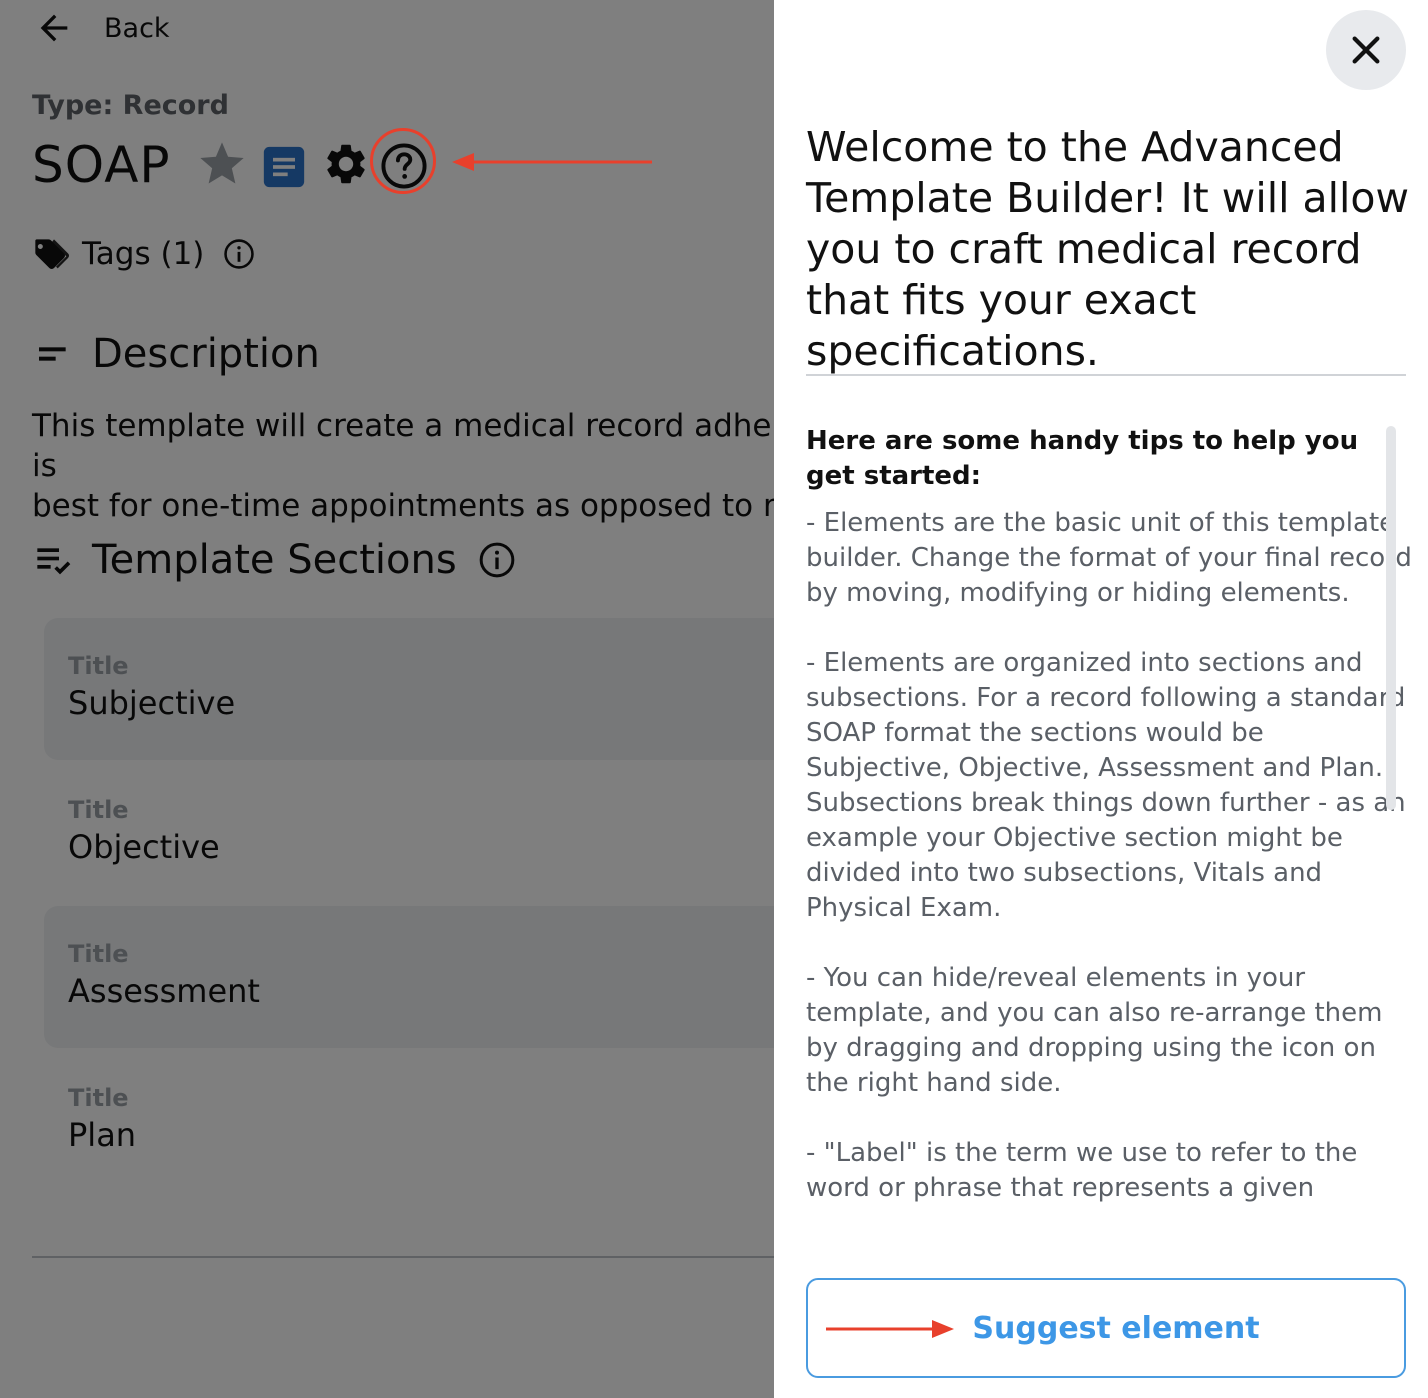 The image size is (1428, 1398). Describe the element at coordinates (52, 354) in the screenshot. I see `notes-icon` at that location.